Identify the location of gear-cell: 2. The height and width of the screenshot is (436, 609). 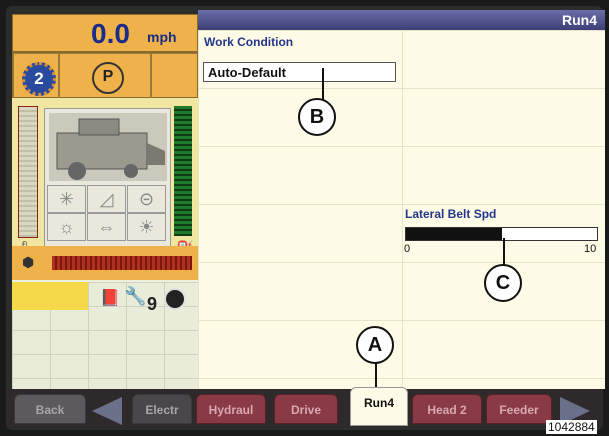
(36, 76).